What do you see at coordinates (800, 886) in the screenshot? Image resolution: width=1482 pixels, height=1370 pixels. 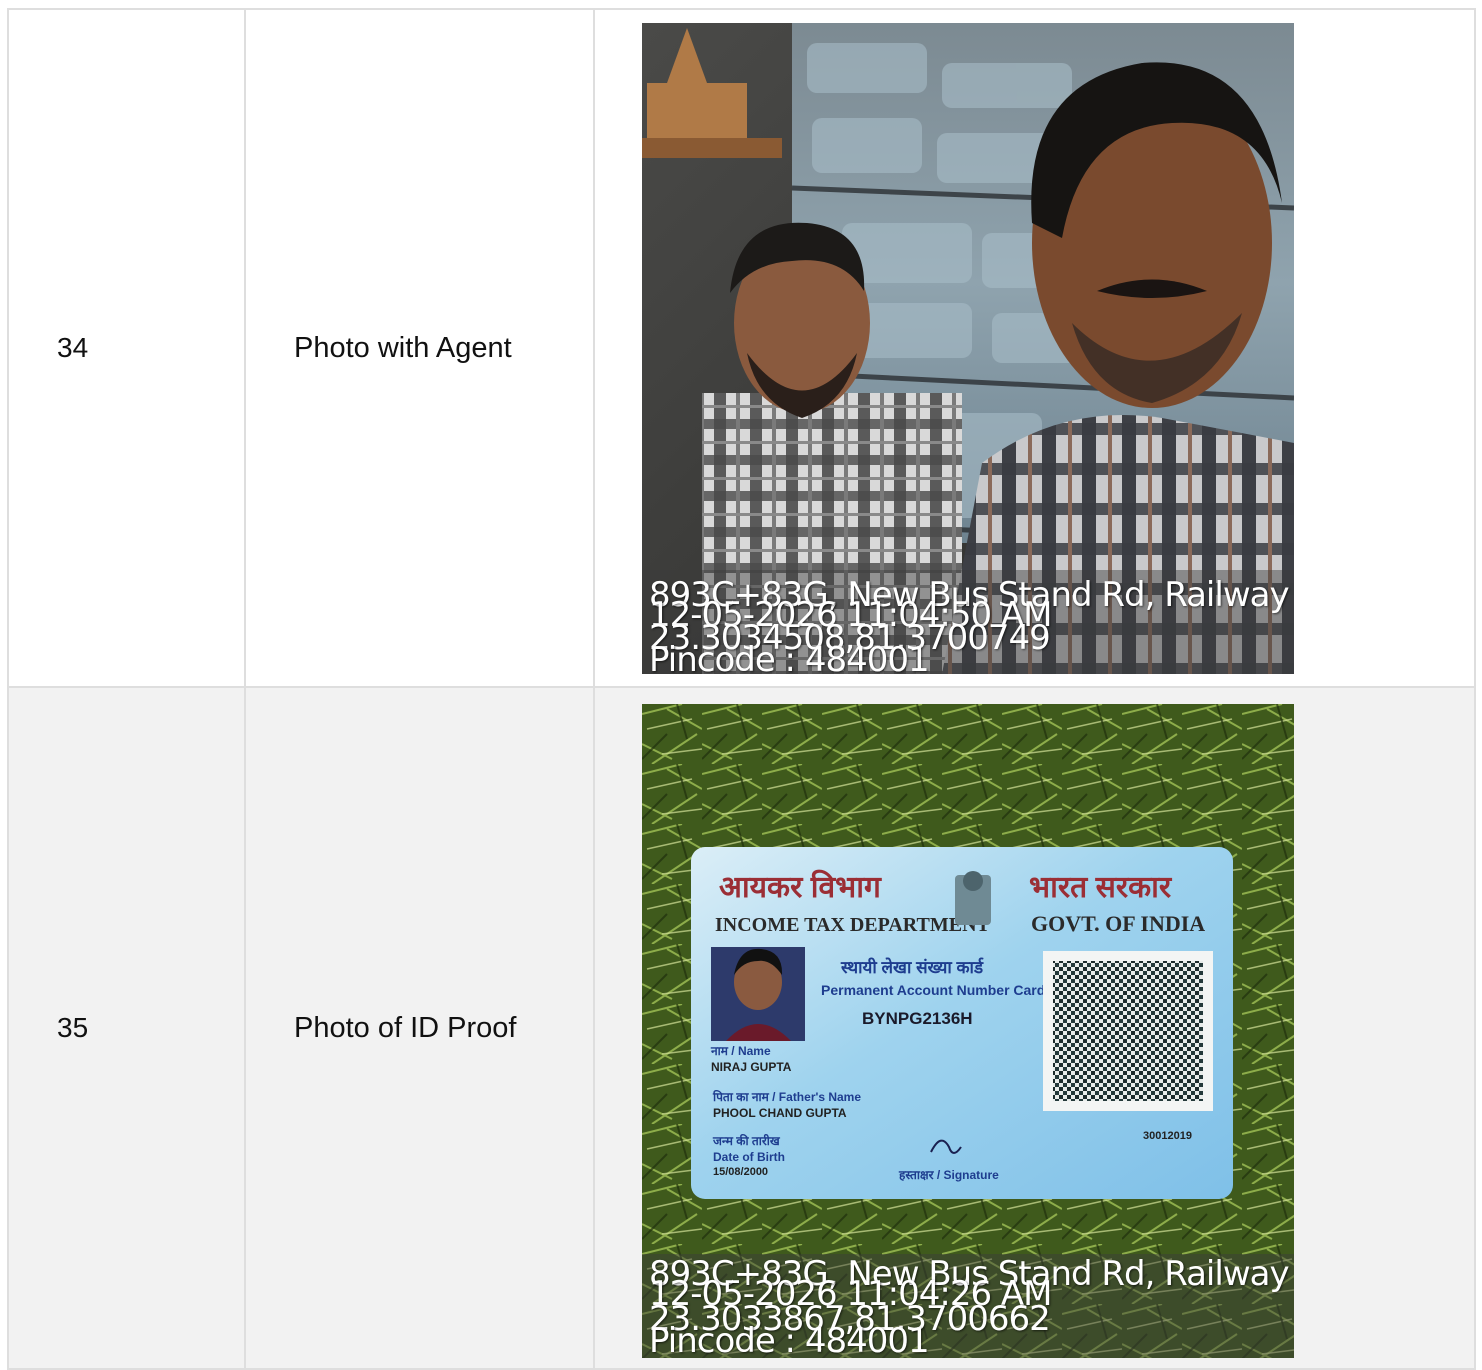 I see `card-dept-hindi: आयकर विभाग` at bounding box center [800, 886].